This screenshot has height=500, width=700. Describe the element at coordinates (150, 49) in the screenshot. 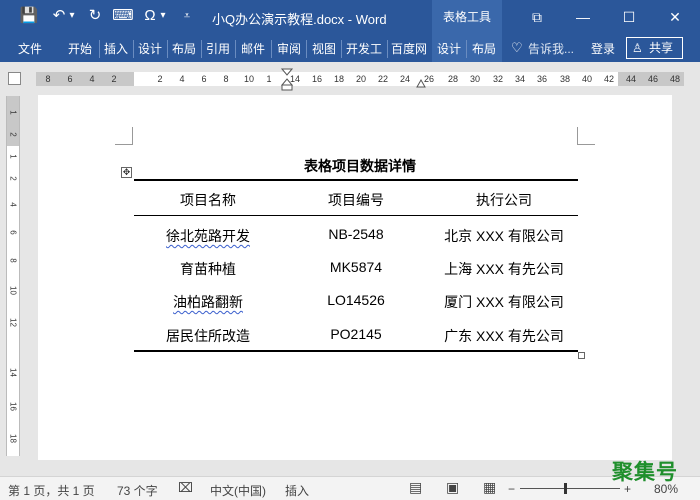

I see `tab-design: 设计` at that location.